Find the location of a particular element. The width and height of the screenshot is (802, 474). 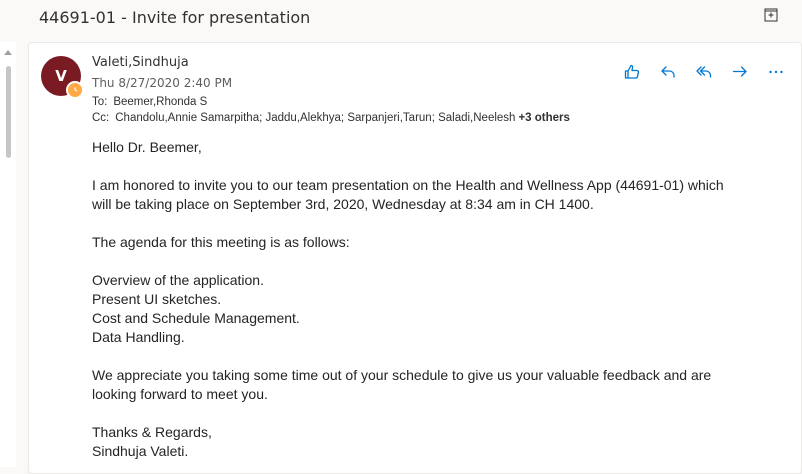

forward-icon is located at coordinates (740, 72).